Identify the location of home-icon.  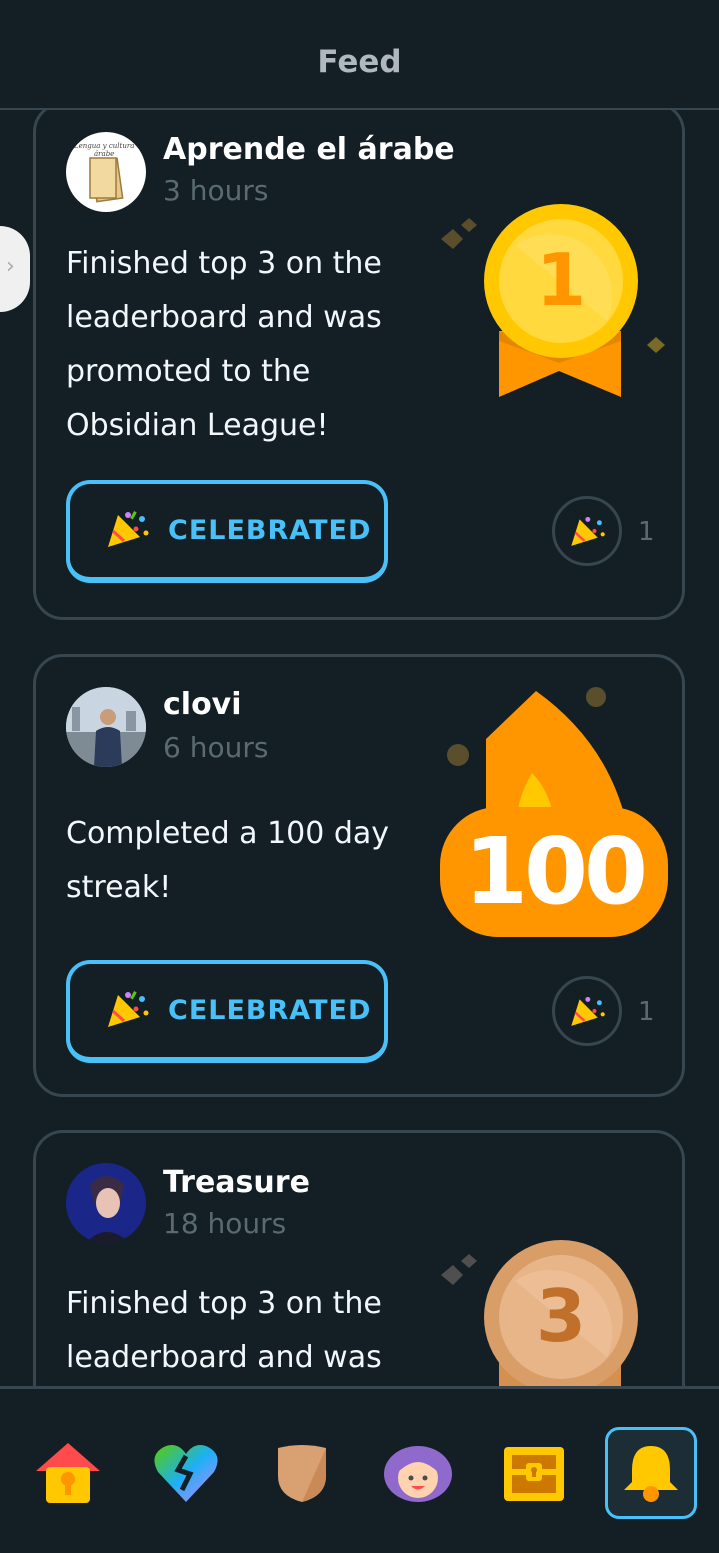
(68, 1473).